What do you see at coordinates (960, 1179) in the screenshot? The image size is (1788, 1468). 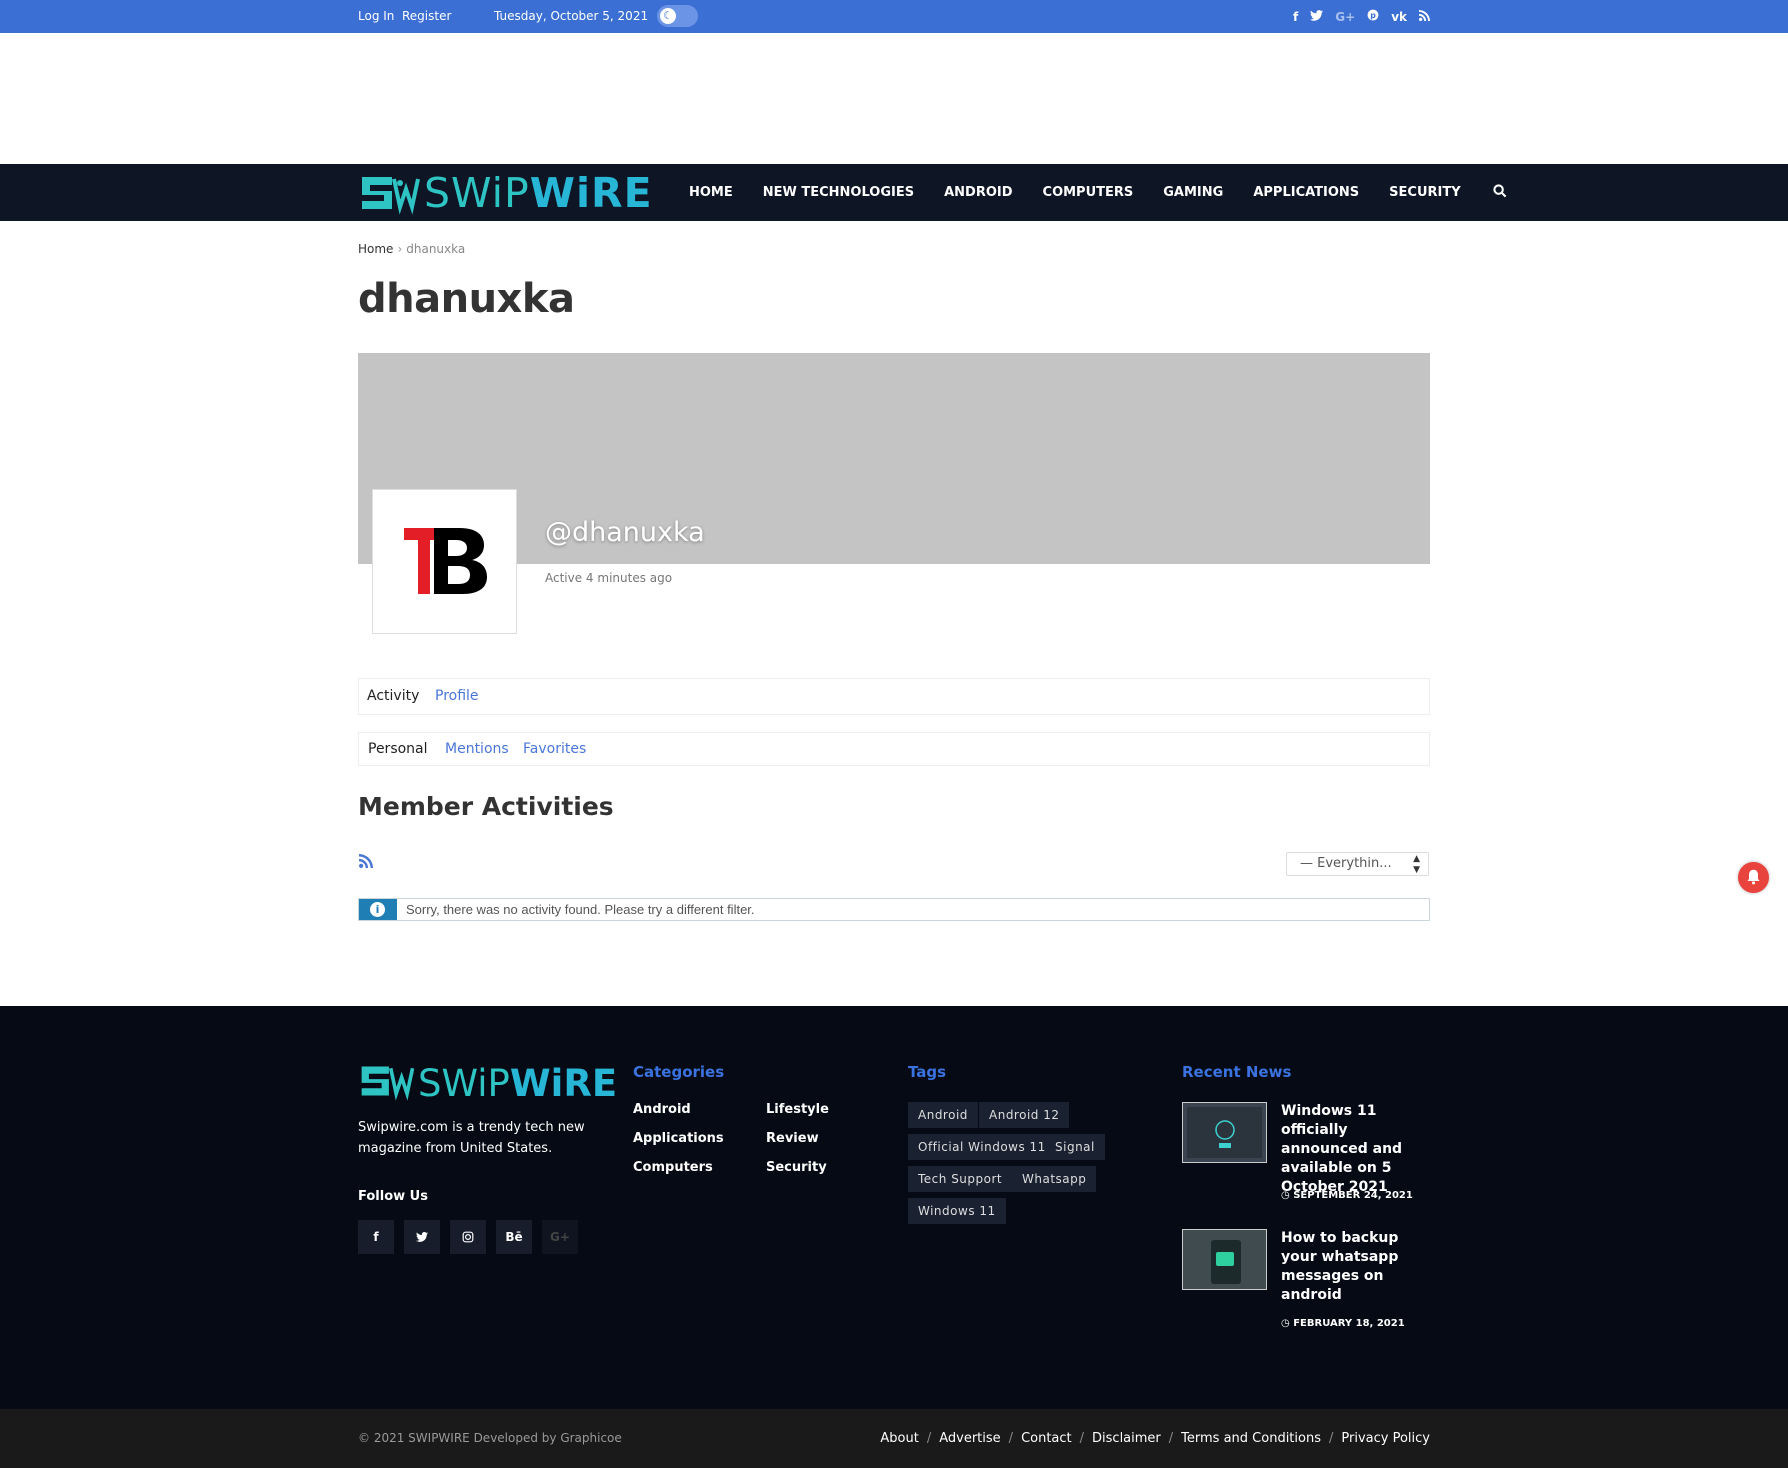 I see `tag-tech-support: Tech Support` at bounding box center [960, 1179].